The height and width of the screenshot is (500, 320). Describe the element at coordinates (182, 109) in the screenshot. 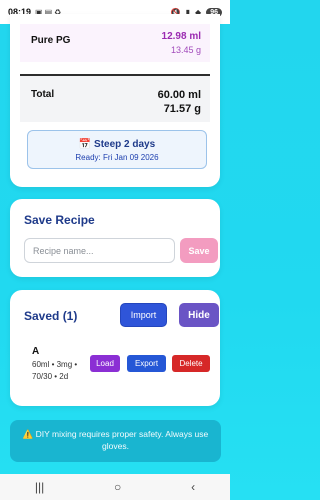

I see `total-weight: 71.57 g` at that location.